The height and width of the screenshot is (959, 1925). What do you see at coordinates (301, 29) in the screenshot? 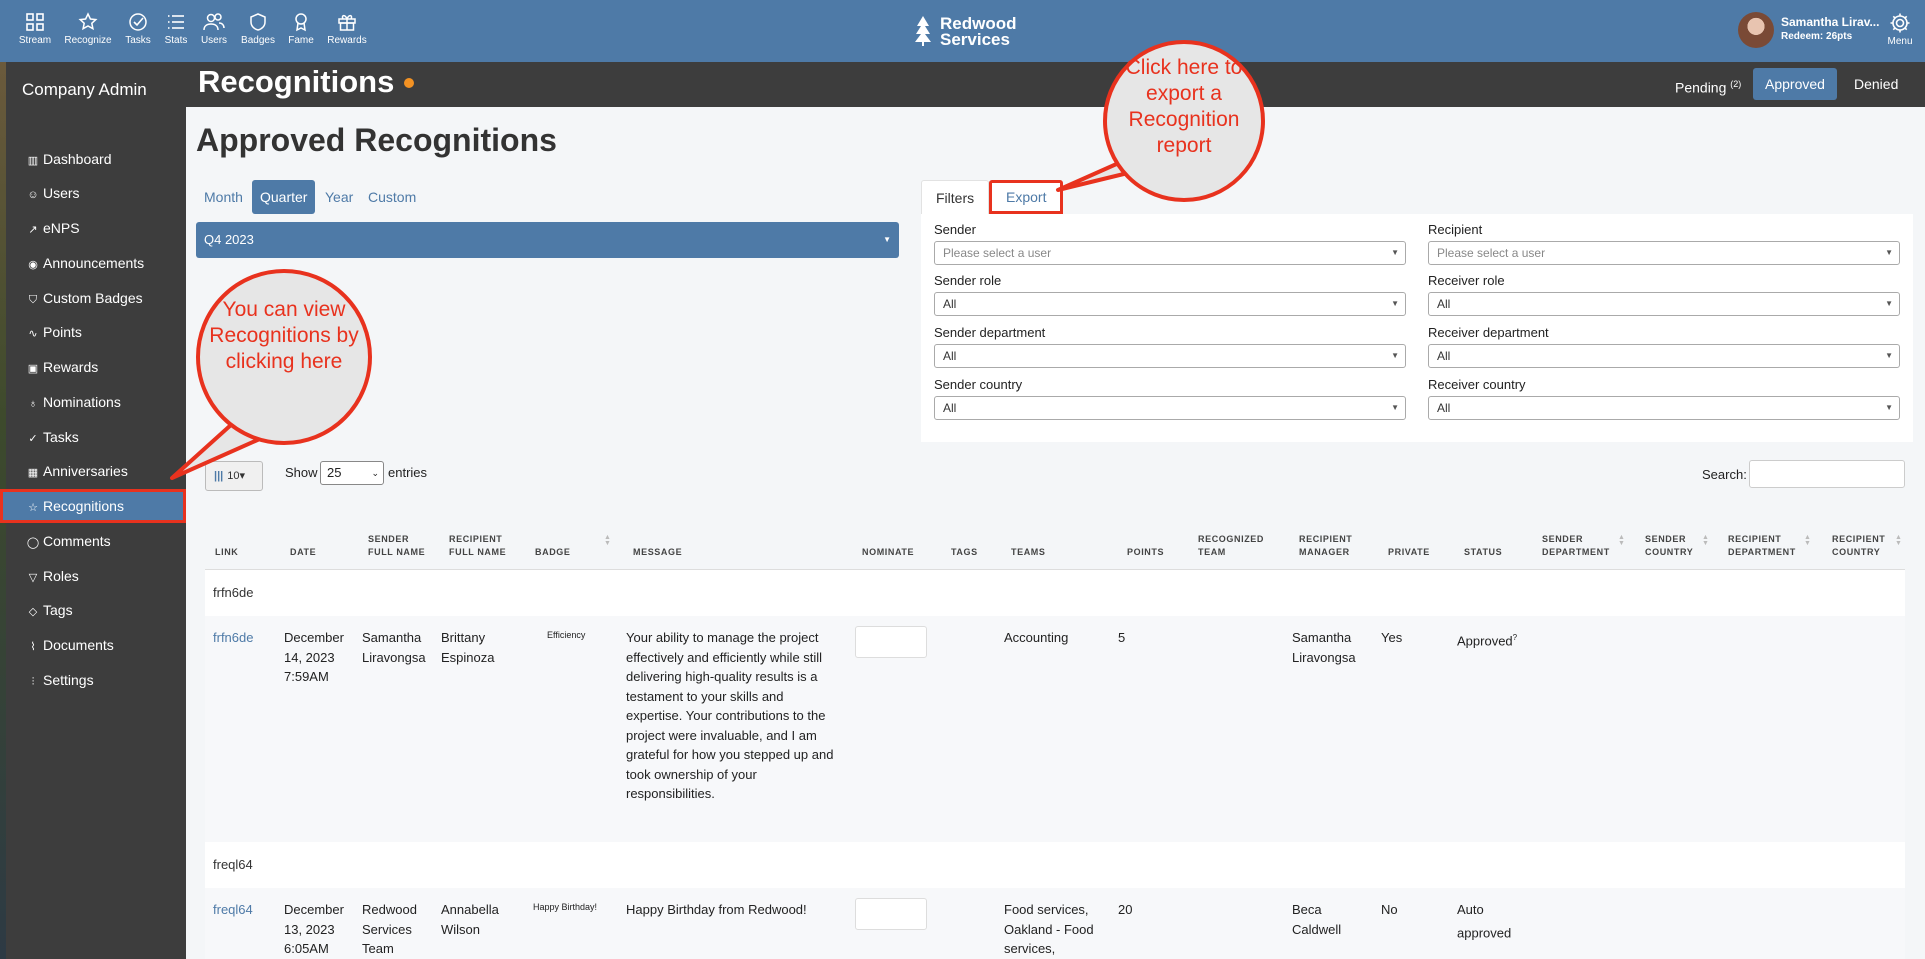
I see `nav-fame: Fame` at bounding box center [301, 29].